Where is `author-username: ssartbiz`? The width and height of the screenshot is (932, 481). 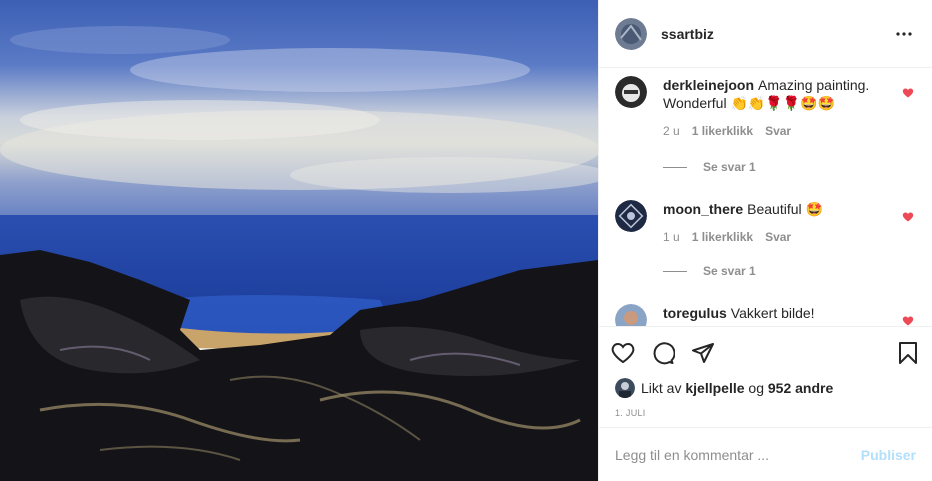
author-username: ssartbiz is located at coordinates (776, 34).